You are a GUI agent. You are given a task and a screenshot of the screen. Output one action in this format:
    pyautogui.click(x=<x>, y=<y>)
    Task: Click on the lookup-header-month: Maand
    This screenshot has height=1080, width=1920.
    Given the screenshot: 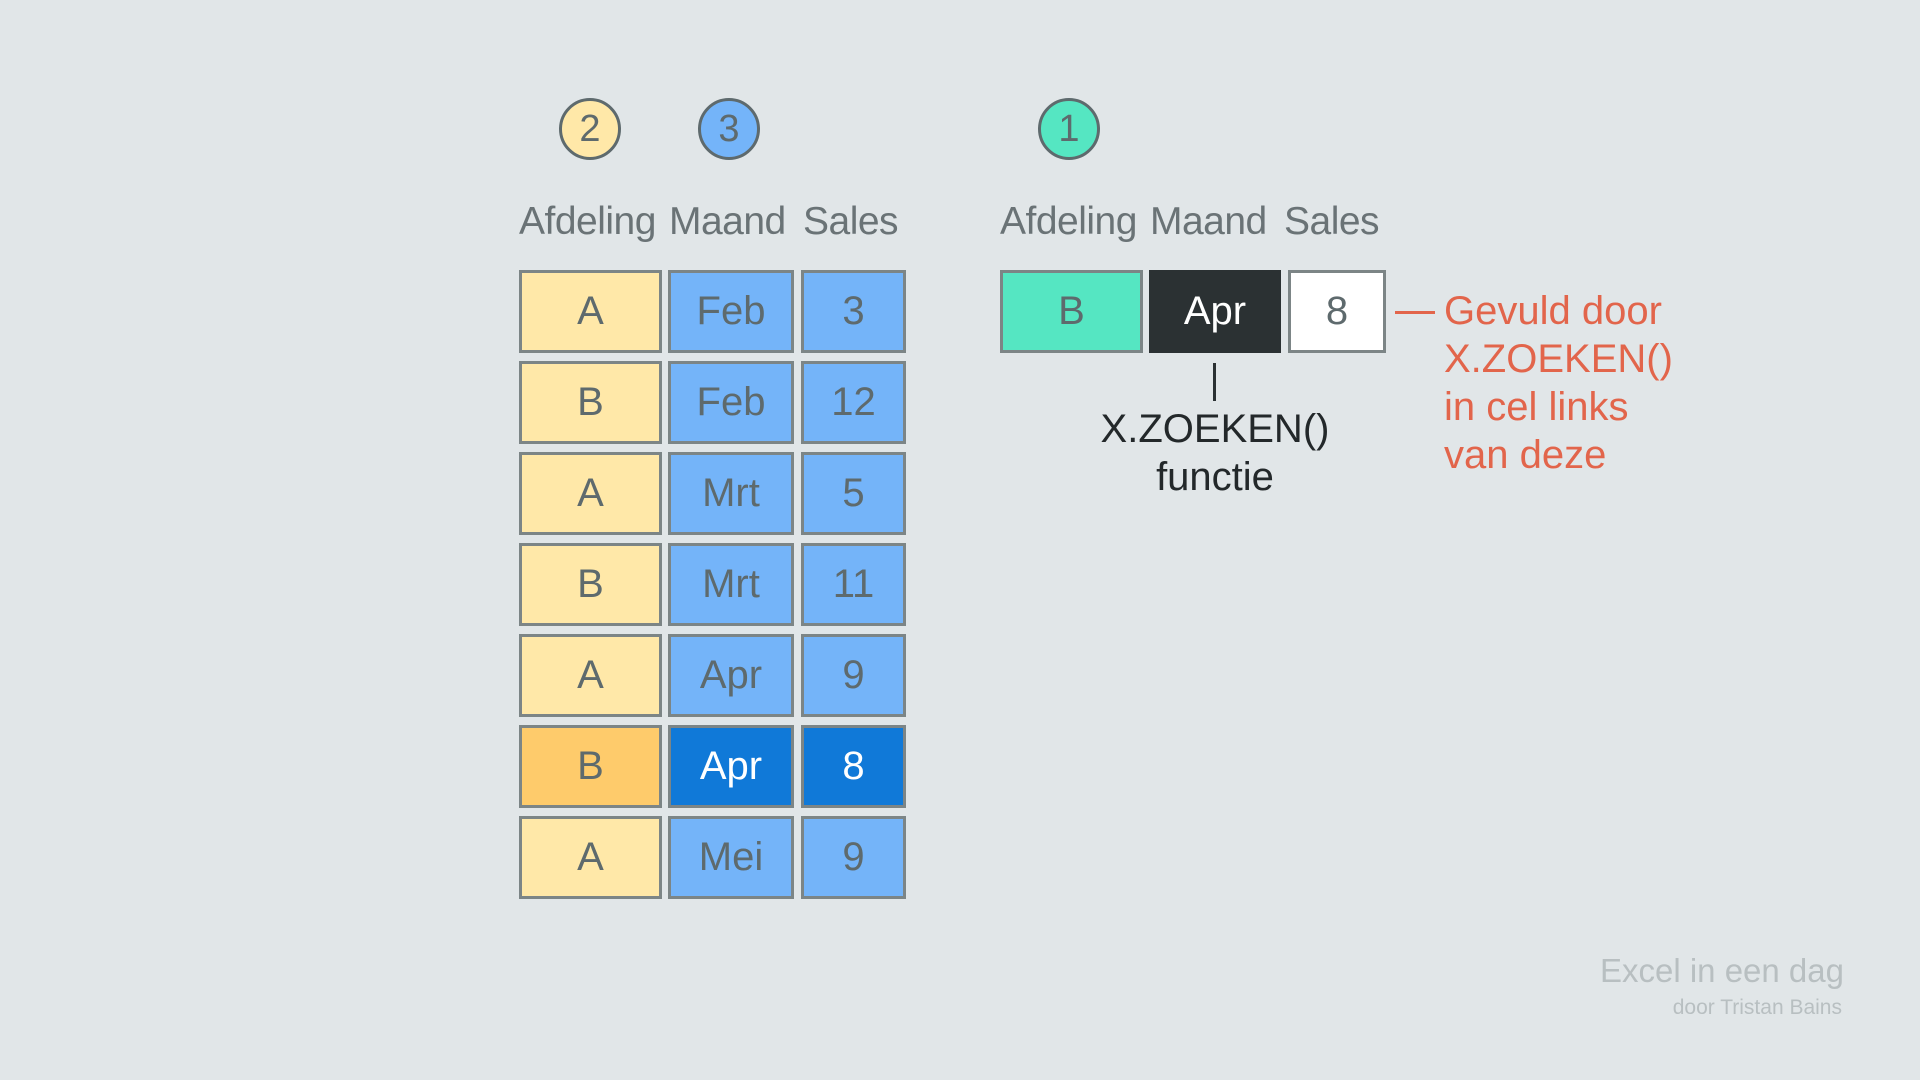 What is the action you would take?
    pyautogui.click(x=1208, y=221)
    